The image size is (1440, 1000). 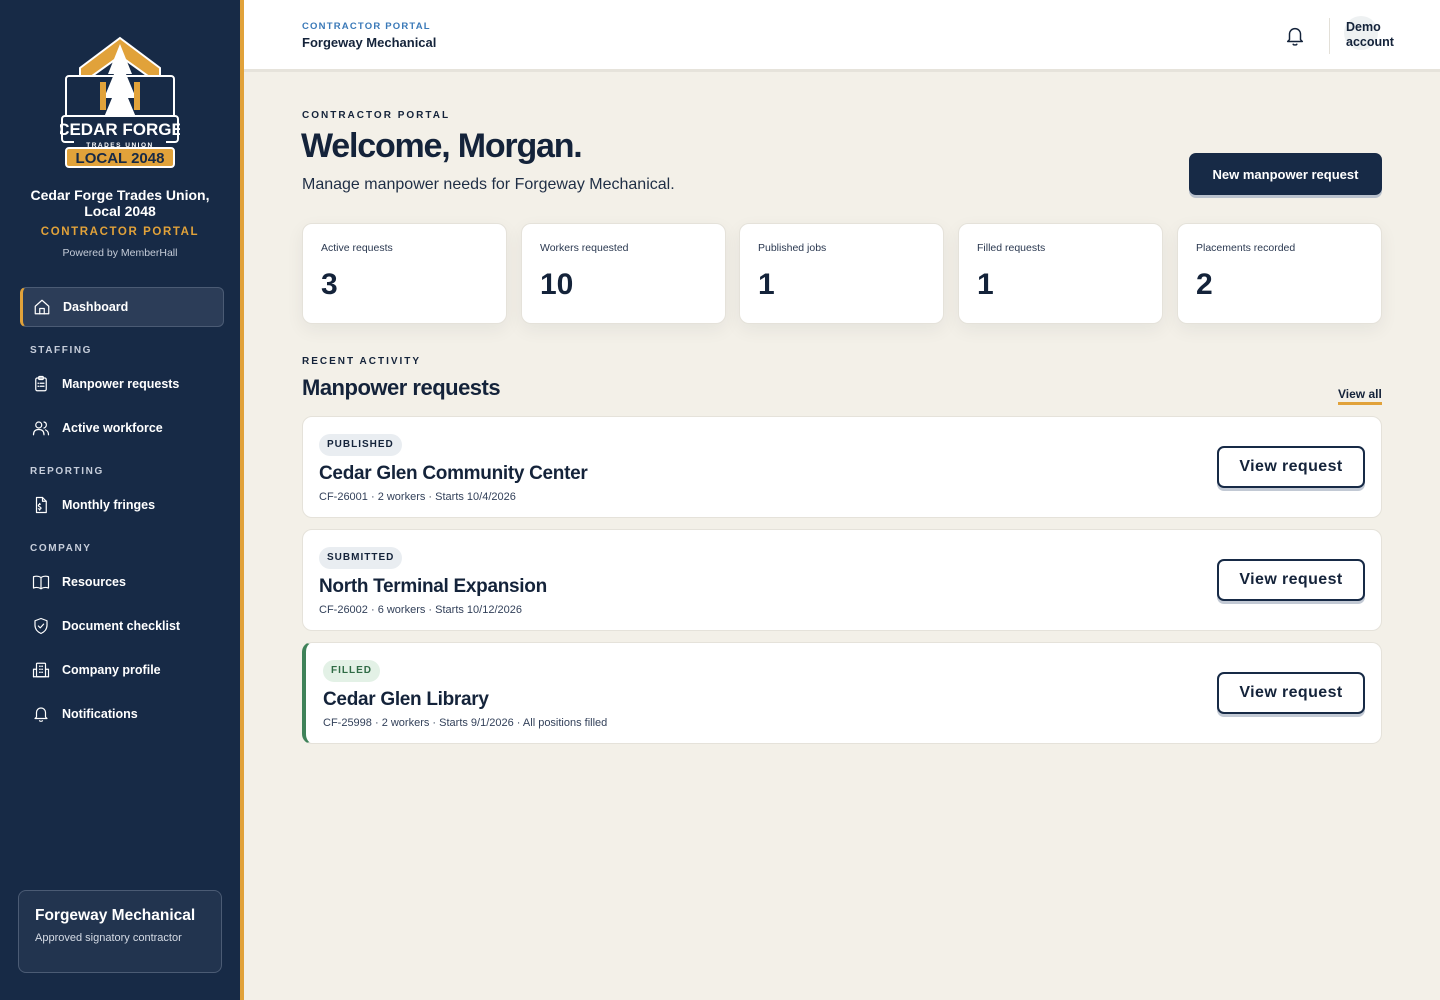 What do you see at coordinates (623, 273) in the screenshot?
I see `stat-card-workers-requested: Workers requested 10` at bounding box center [623, 273].